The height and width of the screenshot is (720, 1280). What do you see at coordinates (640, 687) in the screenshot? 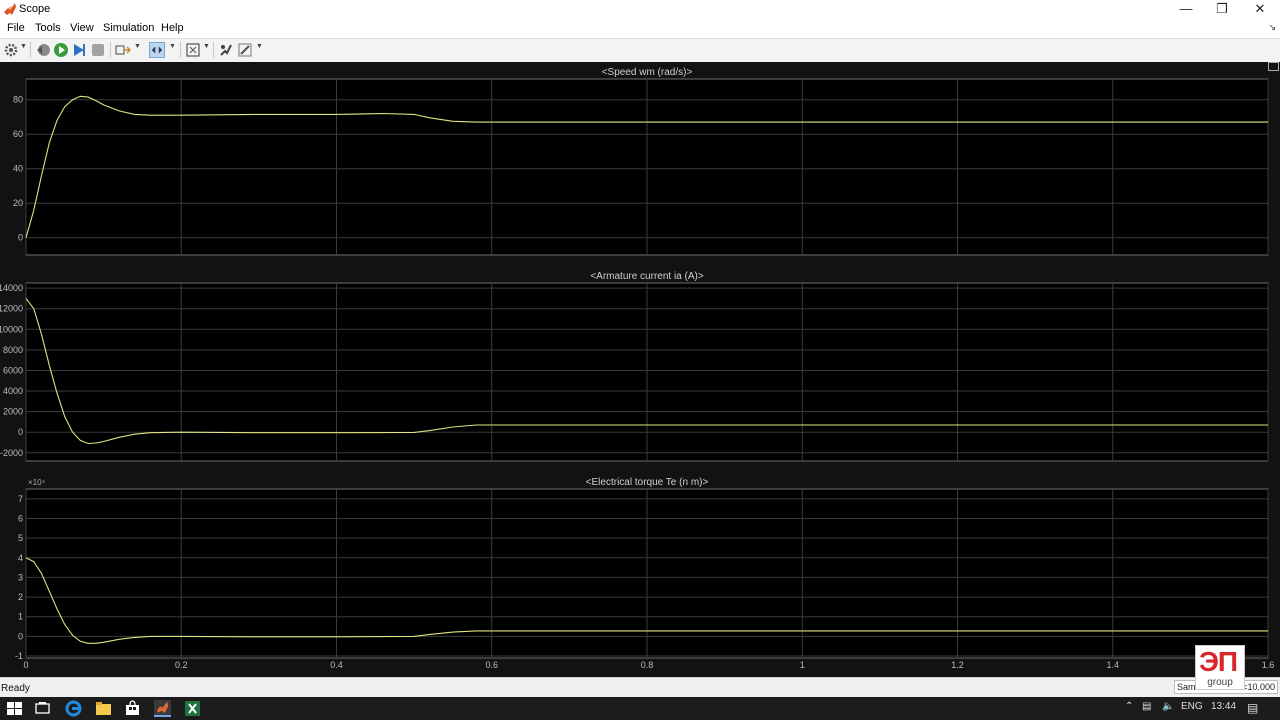
I see `status-bar: Ready` at bounding box center [640, 687].